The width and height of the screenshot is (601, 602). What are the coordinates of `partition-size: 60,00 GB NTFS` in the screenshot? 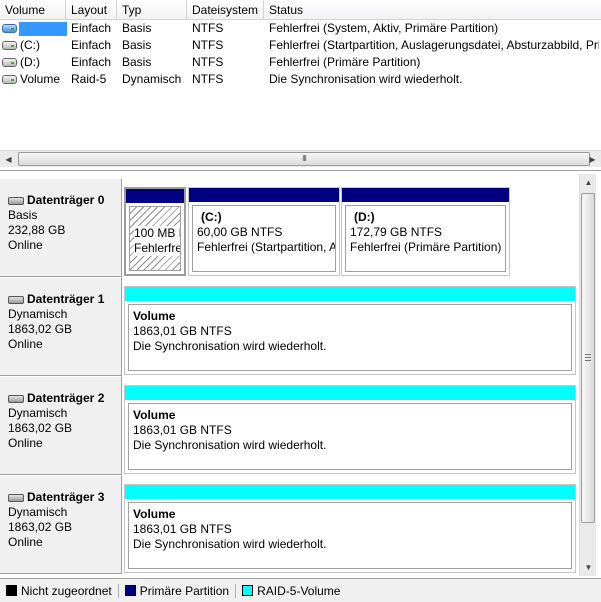 It's located at (240, 232).